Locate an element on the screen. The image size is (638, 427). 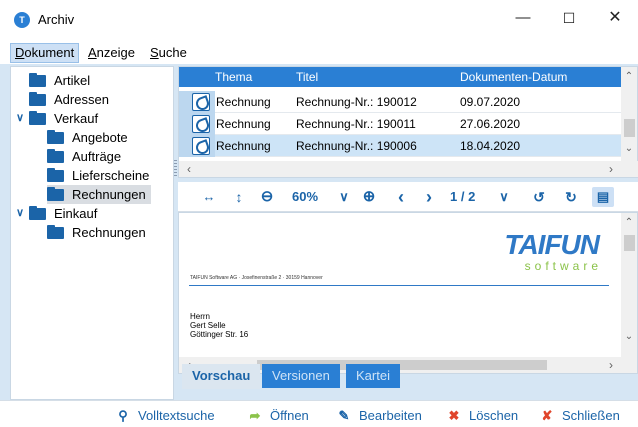
close-icon: ✘ is located at coordinates (547, 415).